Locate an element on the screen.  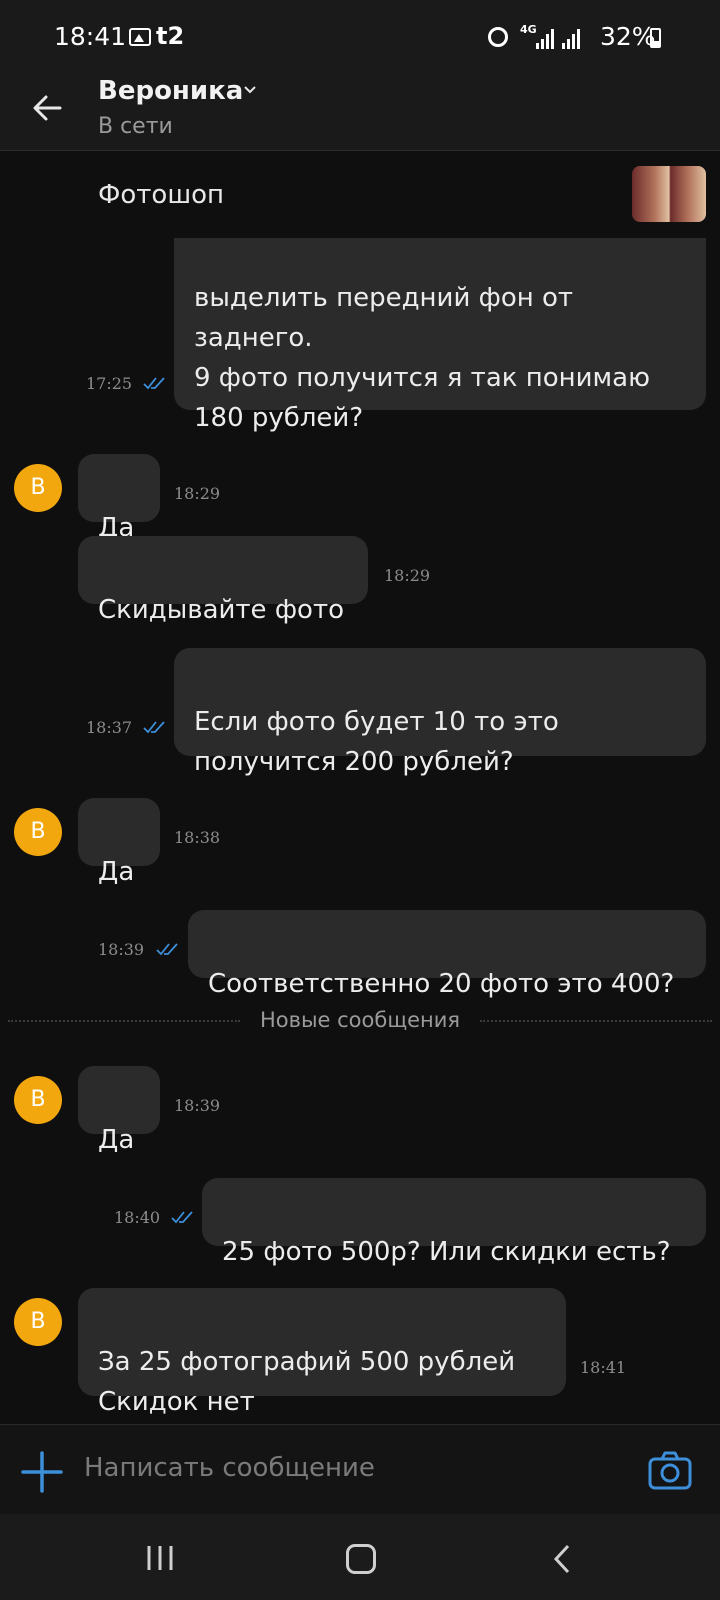
back-icon is located at coordinates (562, 1559).